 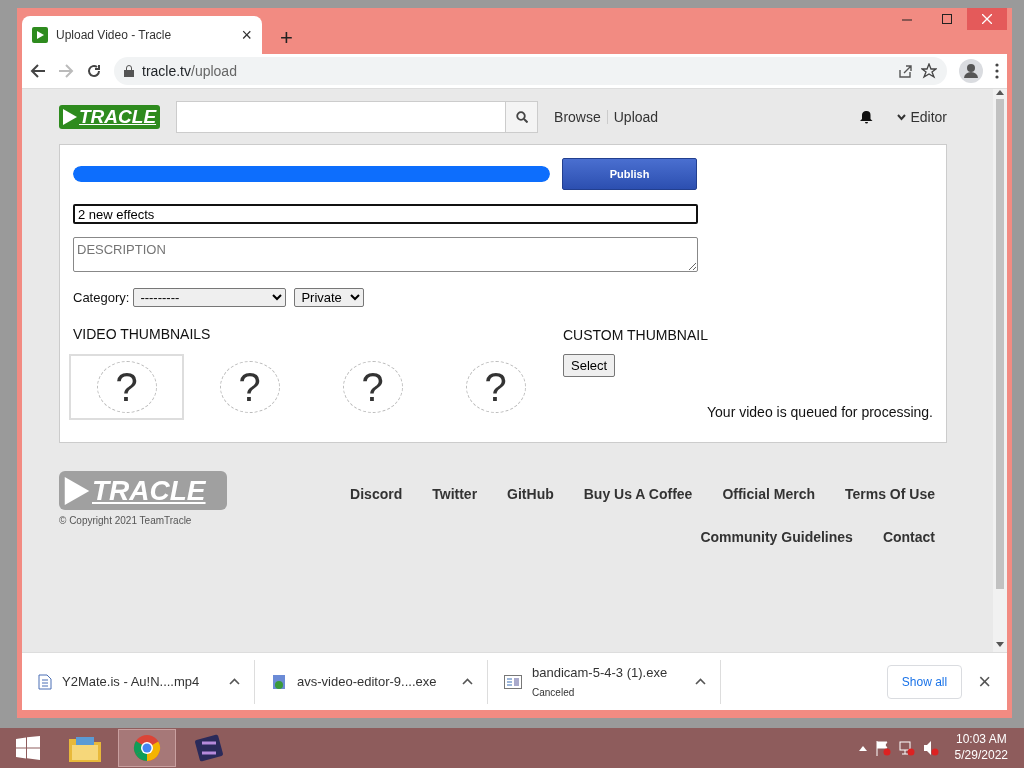 I want to click on clock-time: 10:03 AM, so click(x=981, y=740).